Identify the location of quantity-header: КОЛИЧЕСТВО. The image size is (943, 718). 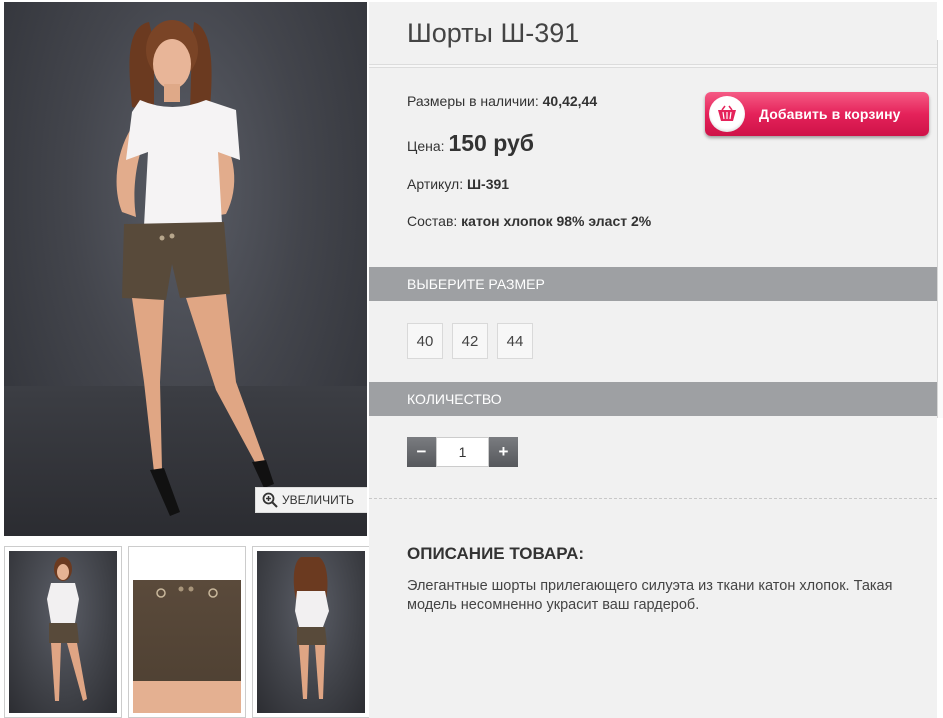
(653, 399).